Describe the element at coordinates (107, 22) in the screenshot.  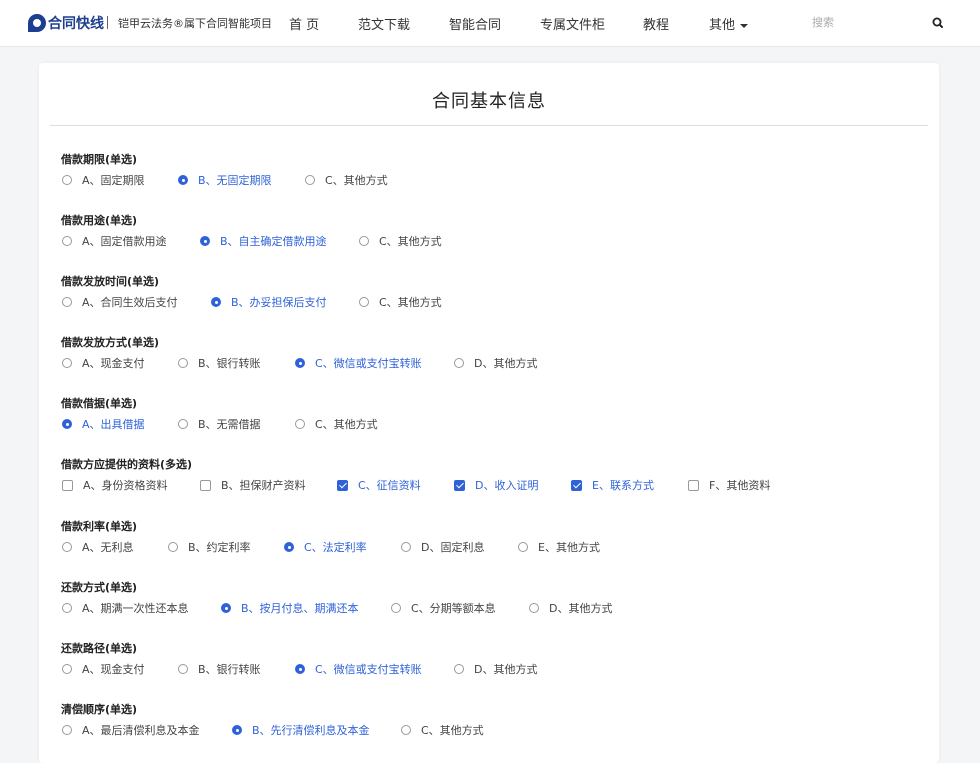
I see `logo-divider` at that location.